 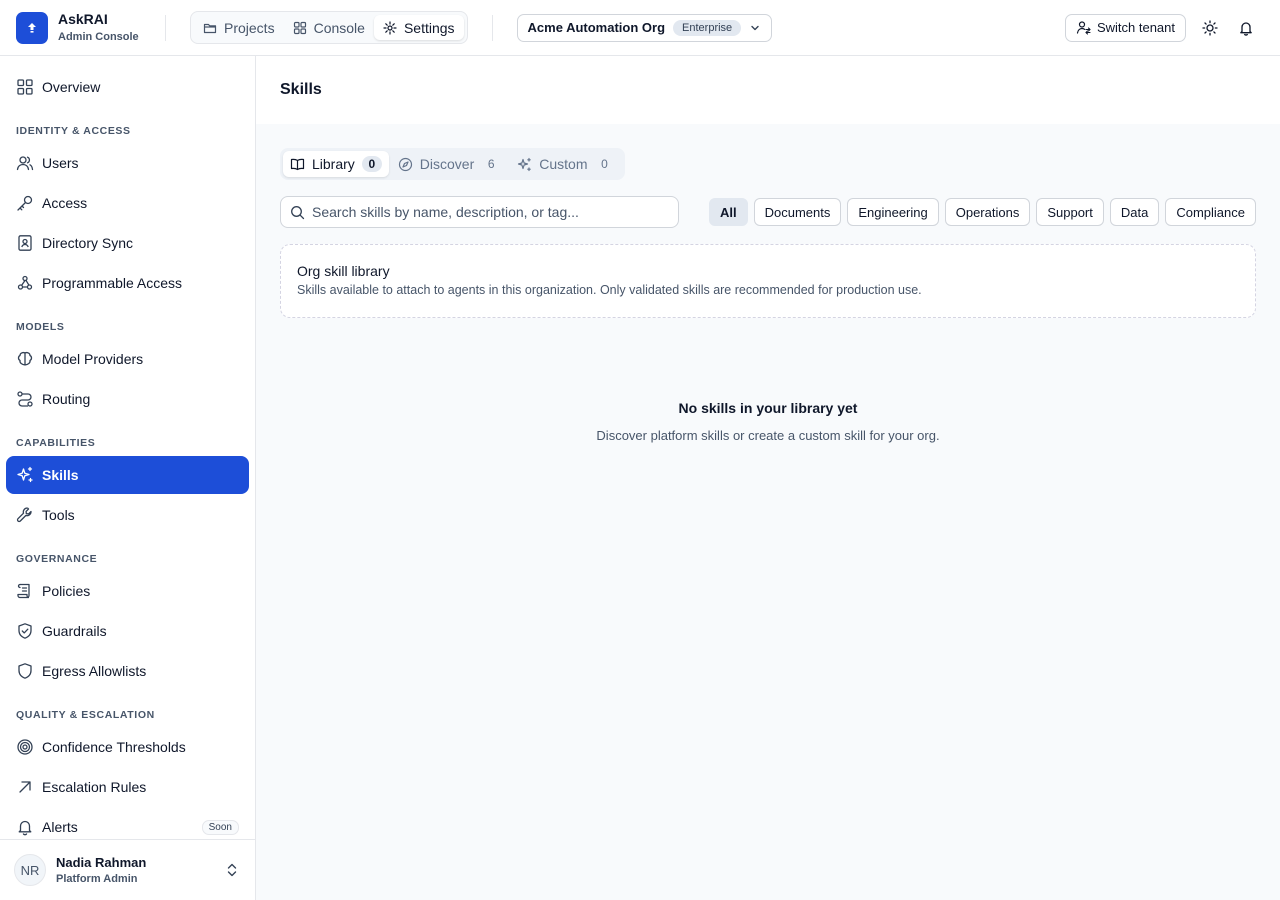 What do you see at coordinates (30, 870) in the screenshot?
I see `avatar: NR` at bounding box center [30, 870].